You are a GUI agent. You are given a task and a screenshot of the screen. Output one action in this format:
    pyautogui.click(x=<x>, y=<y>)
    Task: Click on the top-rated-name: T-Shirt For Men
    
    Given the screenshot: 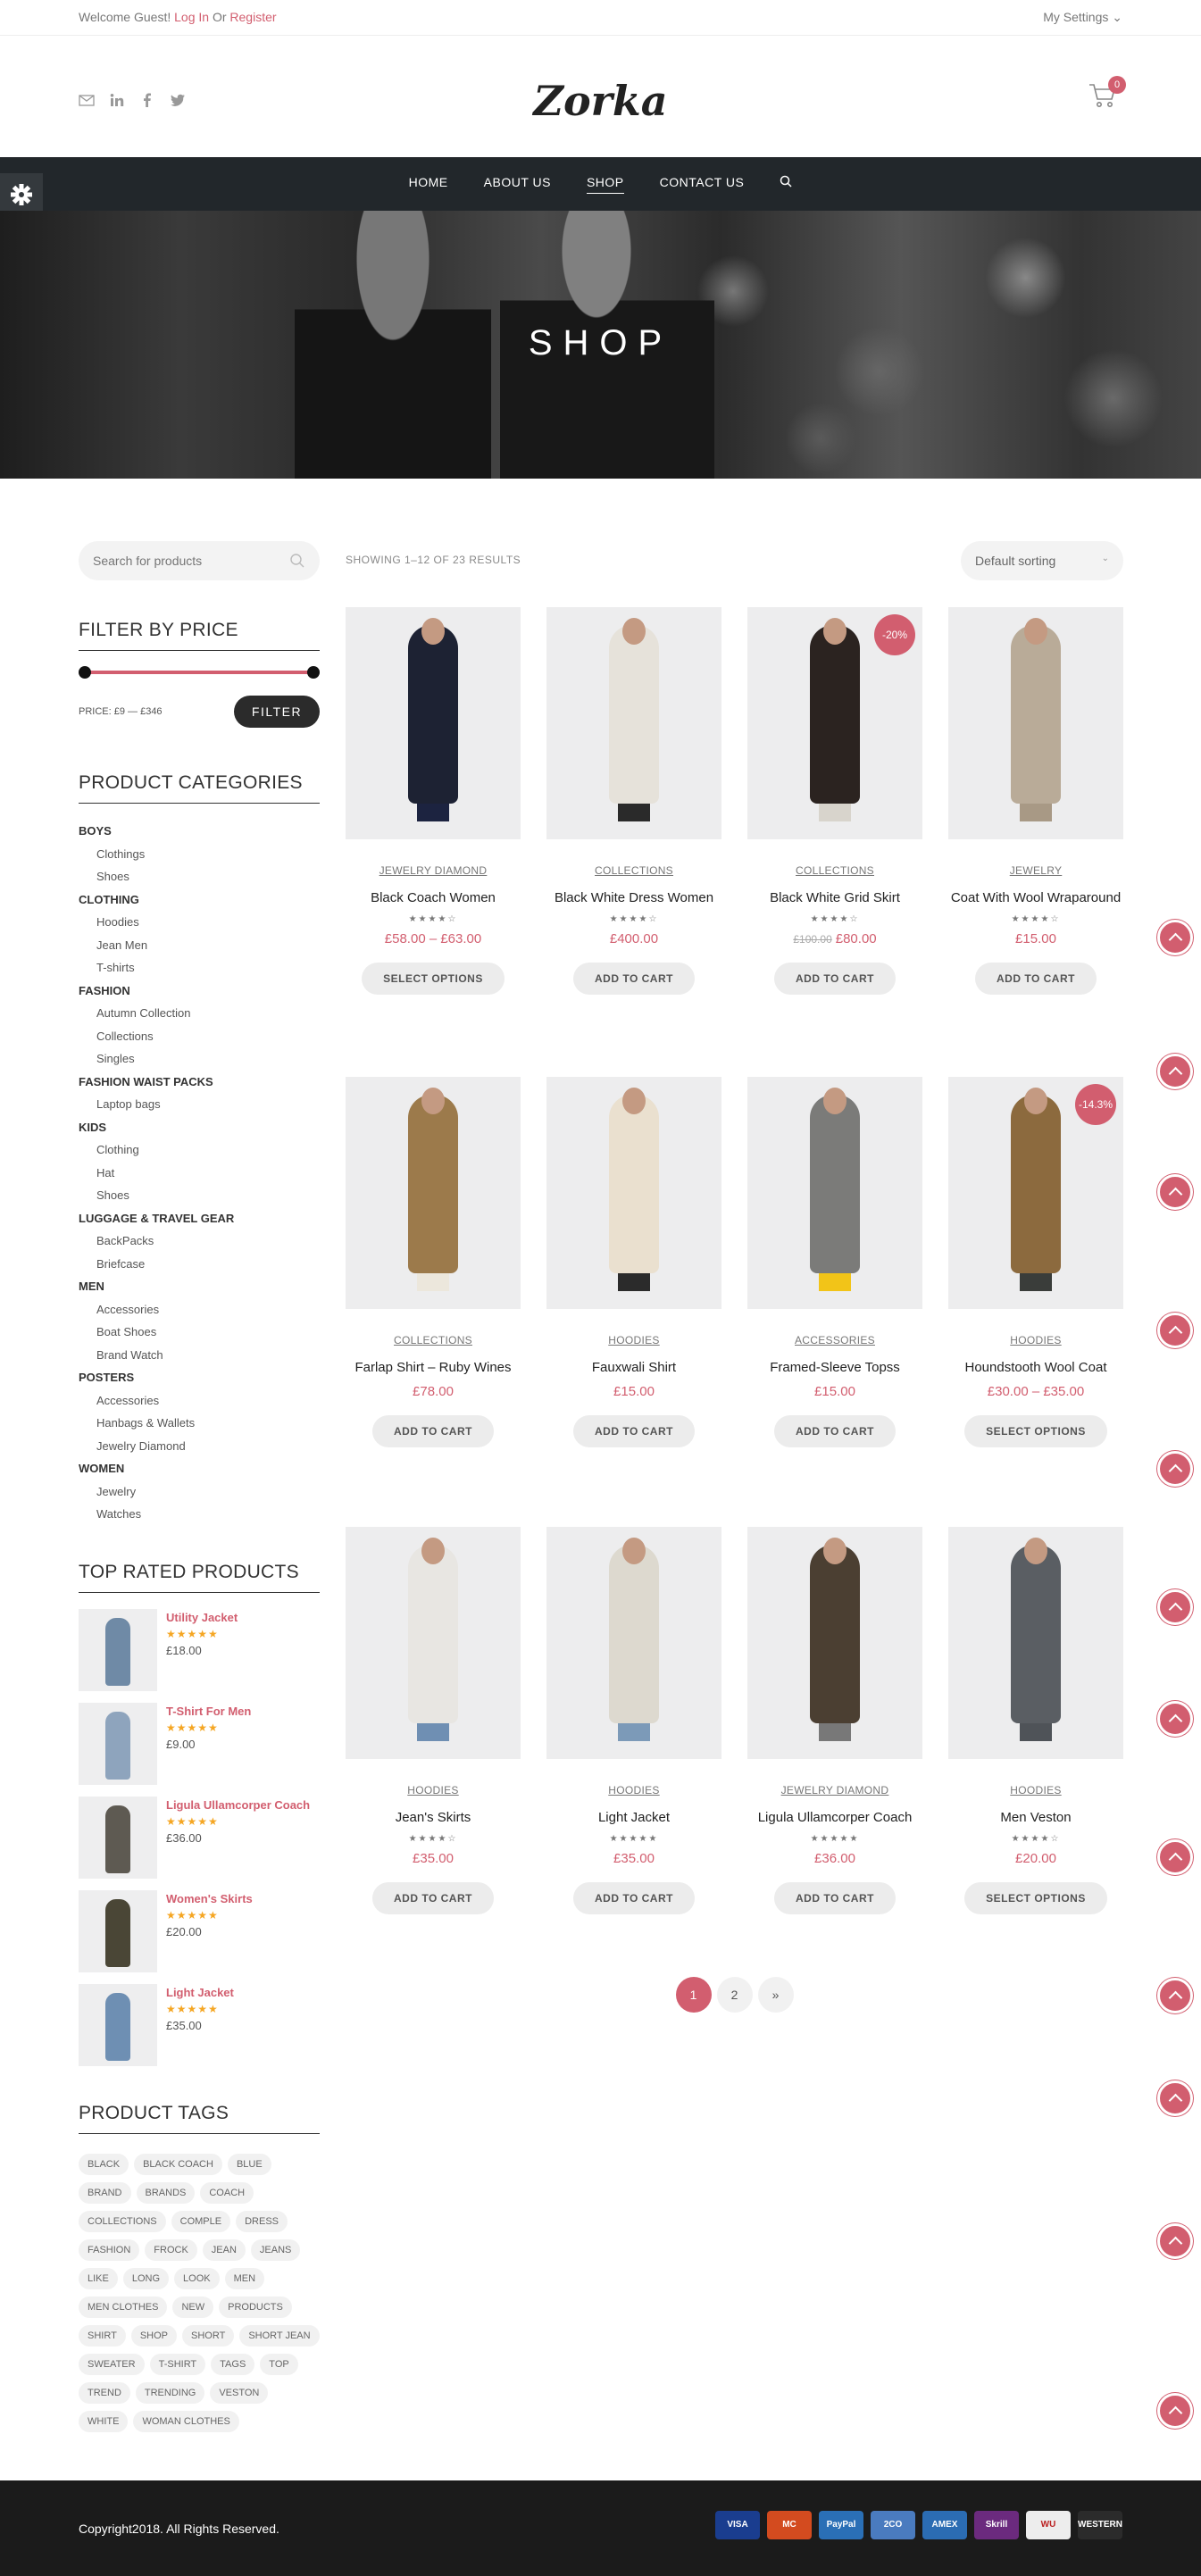 What is the action you would take?
    pyautogui.click(x=209, y=1711)
    